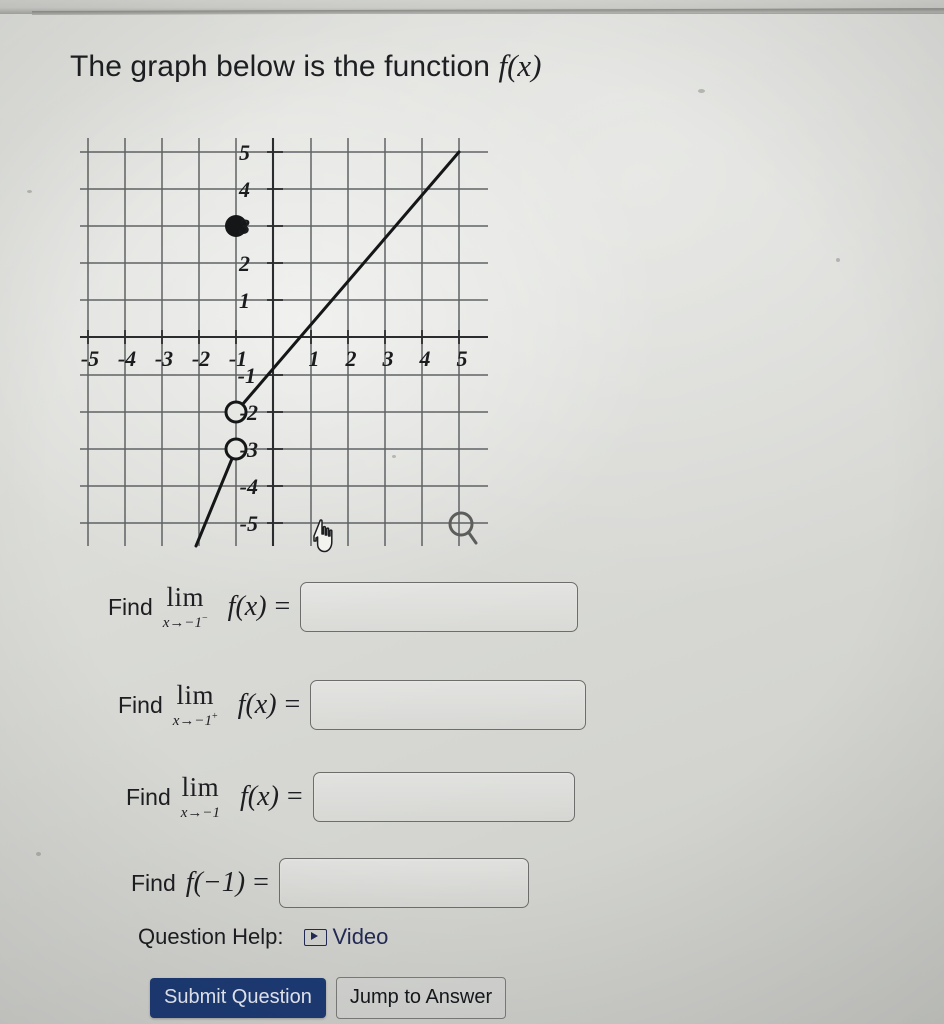  What do you see at coordinates (448, 705) in the screenshot?
I see `answer-input-right-limit` at bounding box center [448, 705].